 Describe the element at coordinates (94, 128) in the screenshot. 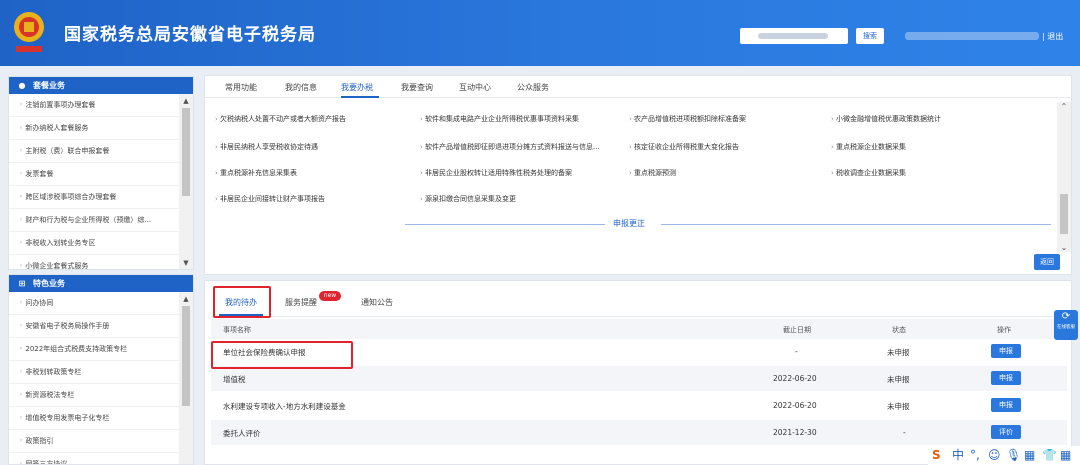

I see `sidebar-item: 新办纳税人套餐服务` at that location.